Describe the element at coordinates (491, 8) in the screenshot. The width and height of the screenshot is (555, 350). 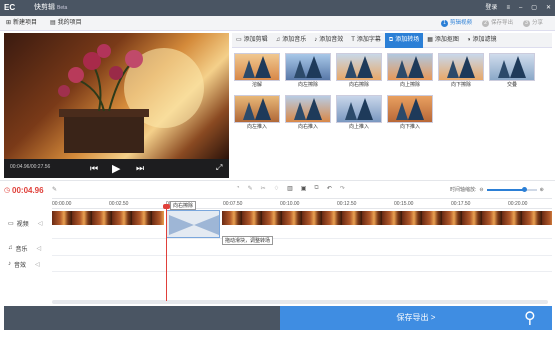
I see `login-link: 登录` at that location.